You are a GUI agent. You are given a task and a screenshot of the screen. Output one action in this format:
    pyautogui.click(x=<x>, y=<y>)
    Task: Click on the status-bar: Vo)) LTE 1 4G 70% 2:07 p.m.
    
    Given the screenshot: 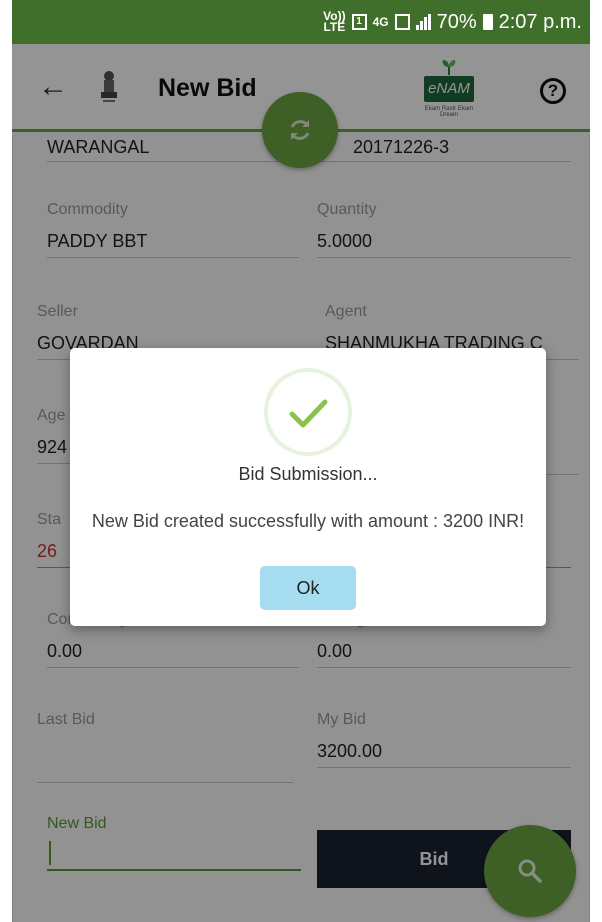 What is the action you would take?
    pyautogui.click(x=301, y=22)
    